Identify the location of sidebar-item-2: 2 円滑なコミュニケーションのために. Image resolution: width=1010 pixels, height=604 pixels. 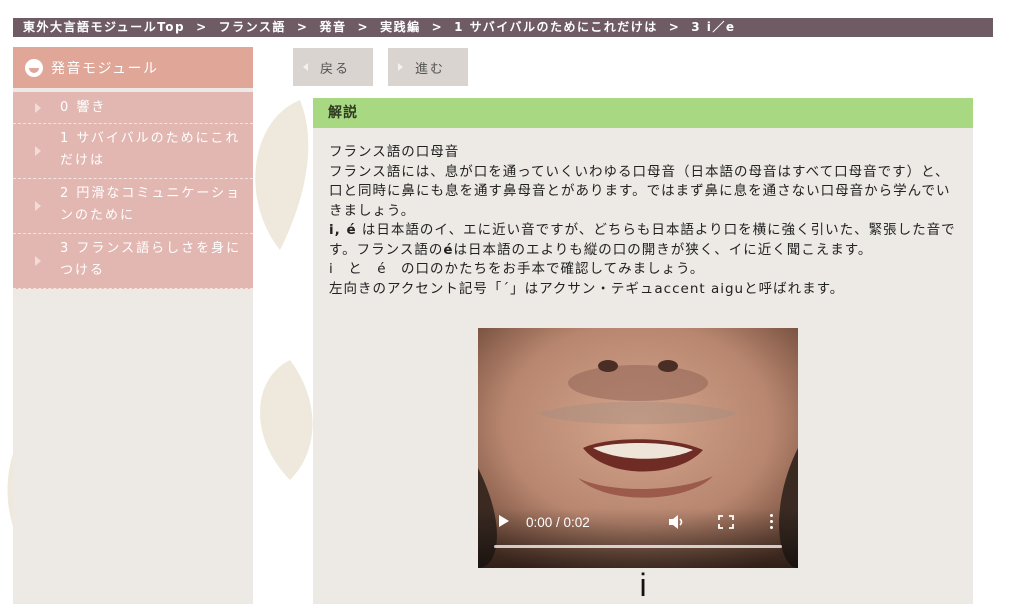
(133, 206).